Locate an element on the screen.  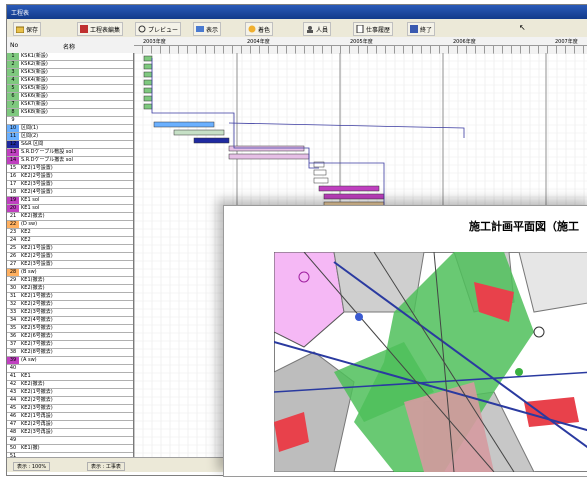
folder-icon is located at coordinates (20, 29).